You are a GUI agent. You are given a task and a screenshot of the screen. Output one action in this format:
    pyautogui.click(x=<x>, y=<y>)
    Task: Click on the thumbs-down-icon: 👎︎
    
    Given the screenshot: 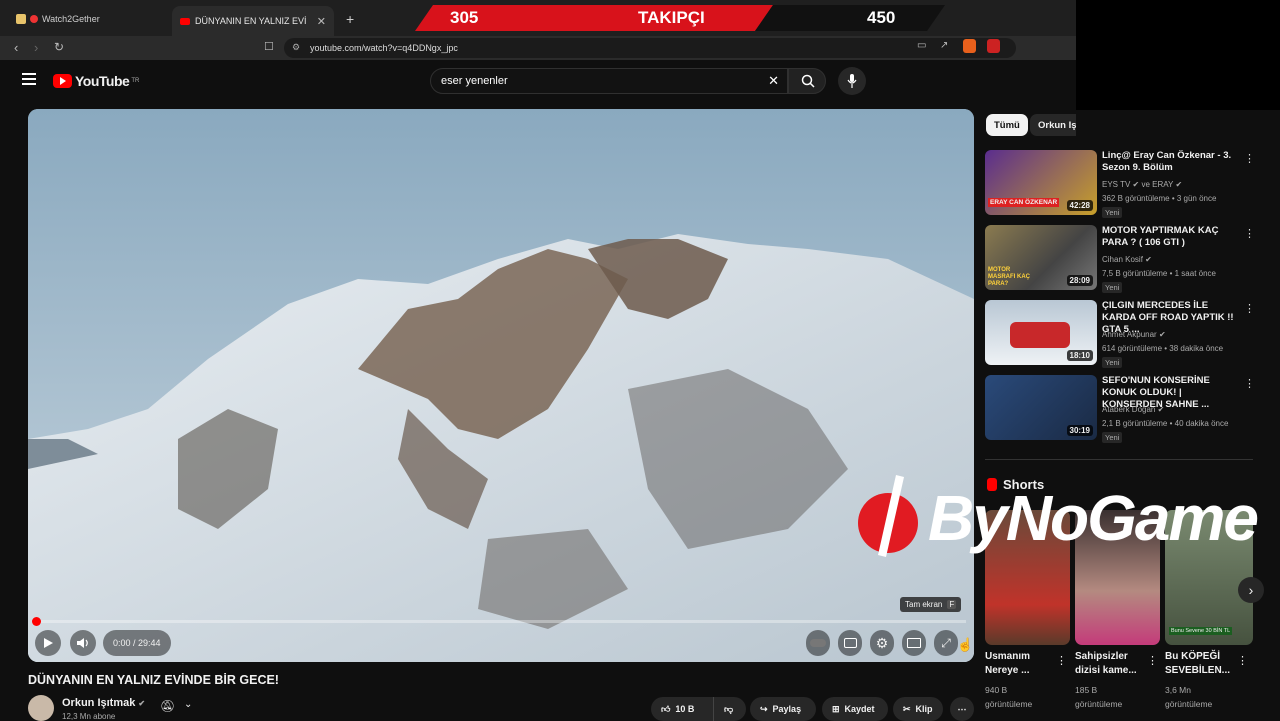 What is the action you would take?
    pyautogui.click(x=729, y=708)
    